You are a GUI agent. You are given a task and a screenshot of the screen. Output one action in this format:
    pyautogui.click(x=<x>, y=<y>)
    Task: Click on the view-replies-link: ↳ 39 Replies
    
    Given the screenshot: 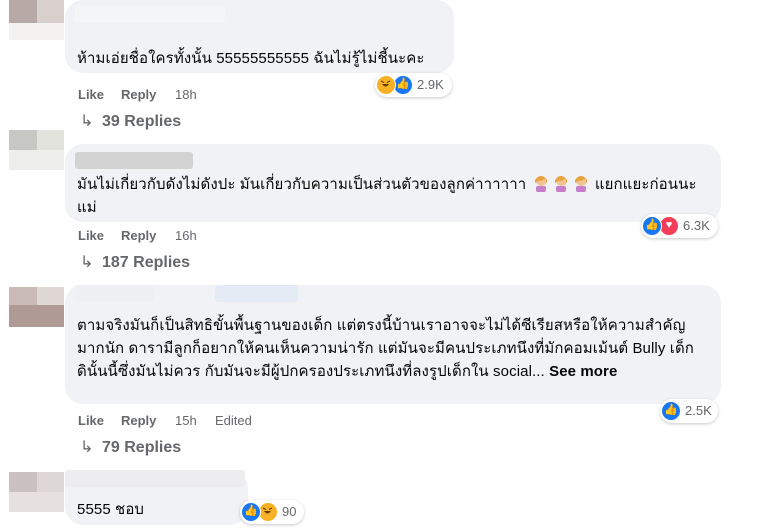 What is the action you would take?
    pyautogui.click(x=130, y=122)
    